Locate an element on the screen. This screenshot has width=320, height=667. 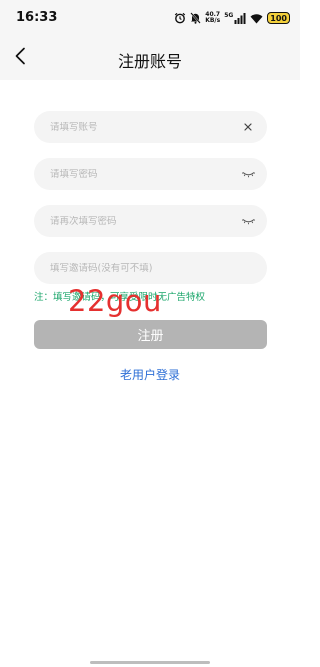
register-button: 注册 is located at coordinates (150, 334).